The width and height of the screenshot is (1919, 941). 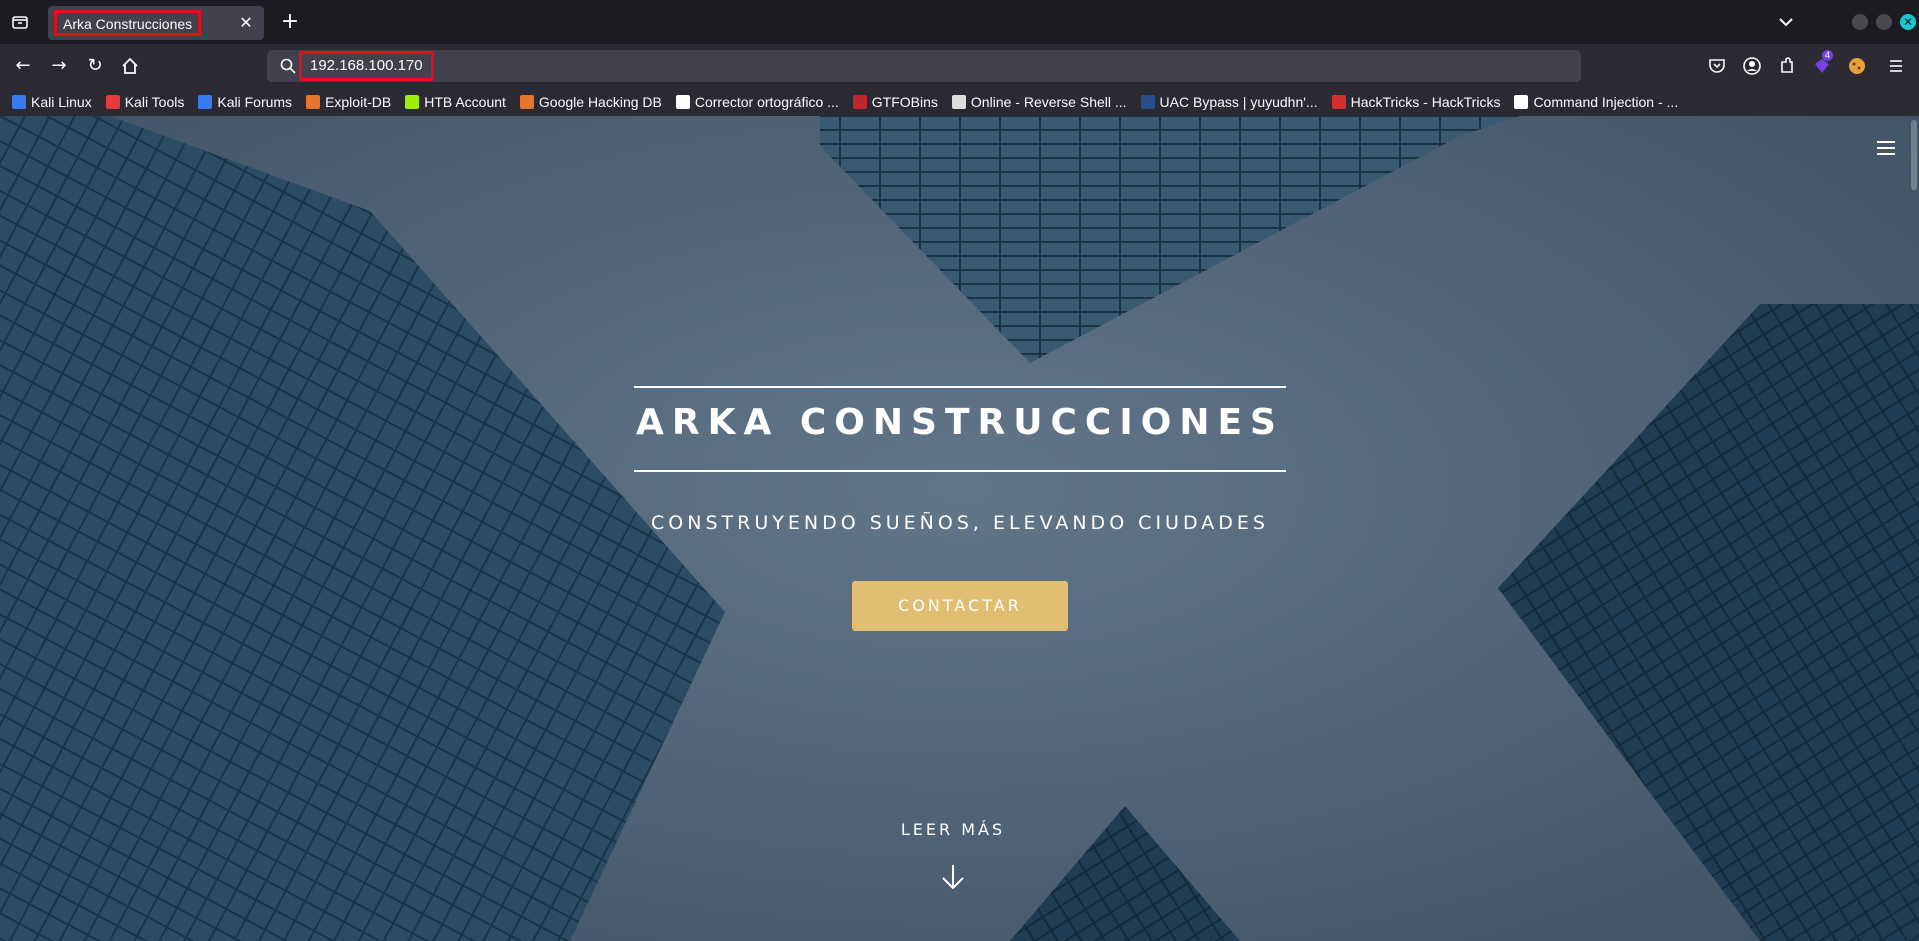 What do you see at coordinates (1338, 102) in the screenshot?
I see `hacktricks-icon` at bounding box center [1338, 102].